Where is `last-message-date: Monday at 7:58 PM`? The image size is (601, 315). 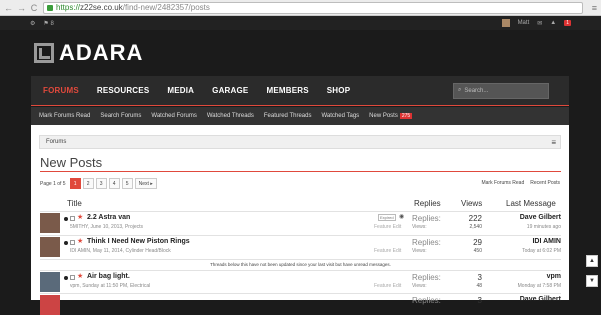 last-message-date: Monday at 7:58 PM is located at coordinates (539, 286).